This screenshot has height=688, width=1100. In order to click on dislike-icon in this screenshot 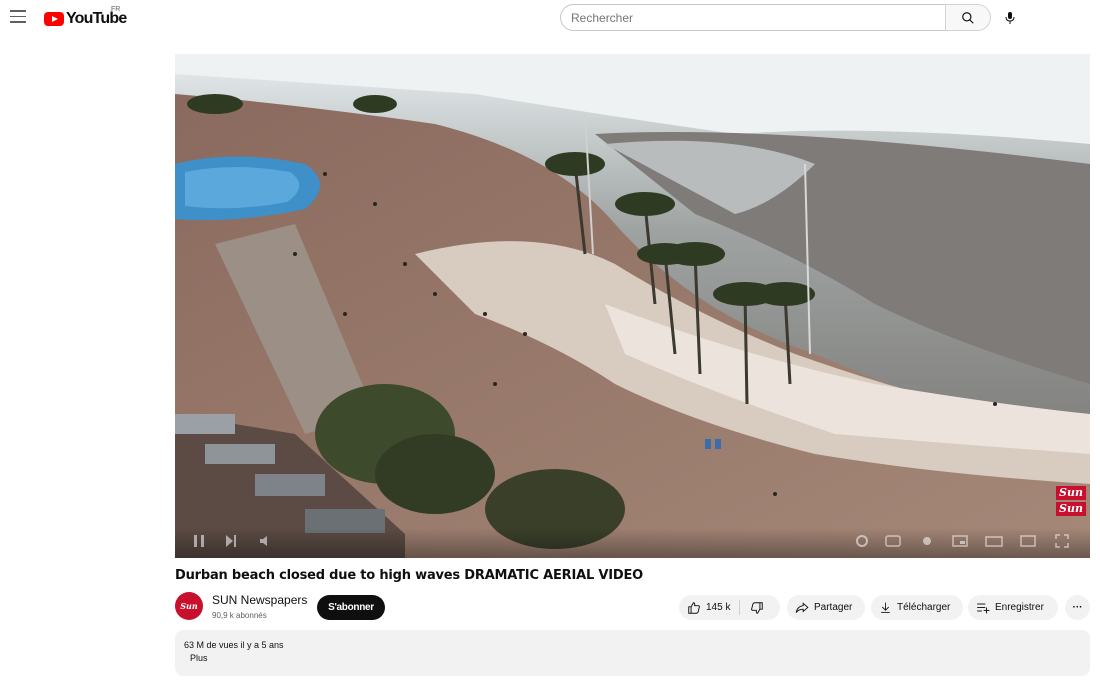, I will do `click(757, 607)`.